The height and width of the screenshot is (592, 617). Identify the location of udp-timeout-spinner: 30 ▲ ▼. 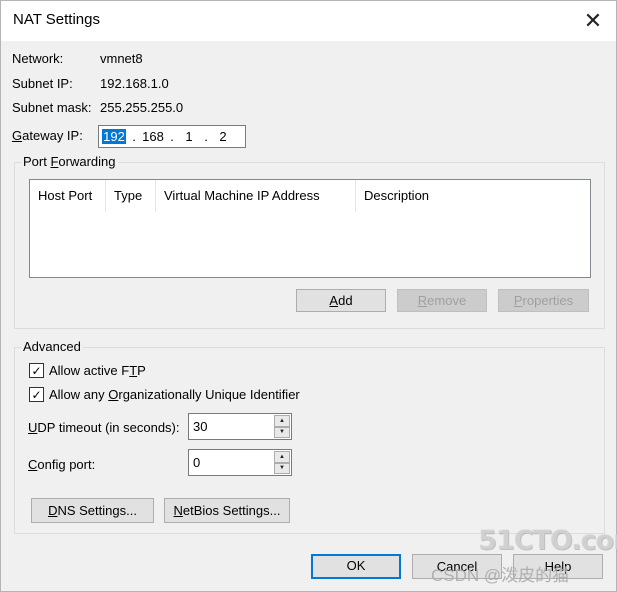
(240, 426).